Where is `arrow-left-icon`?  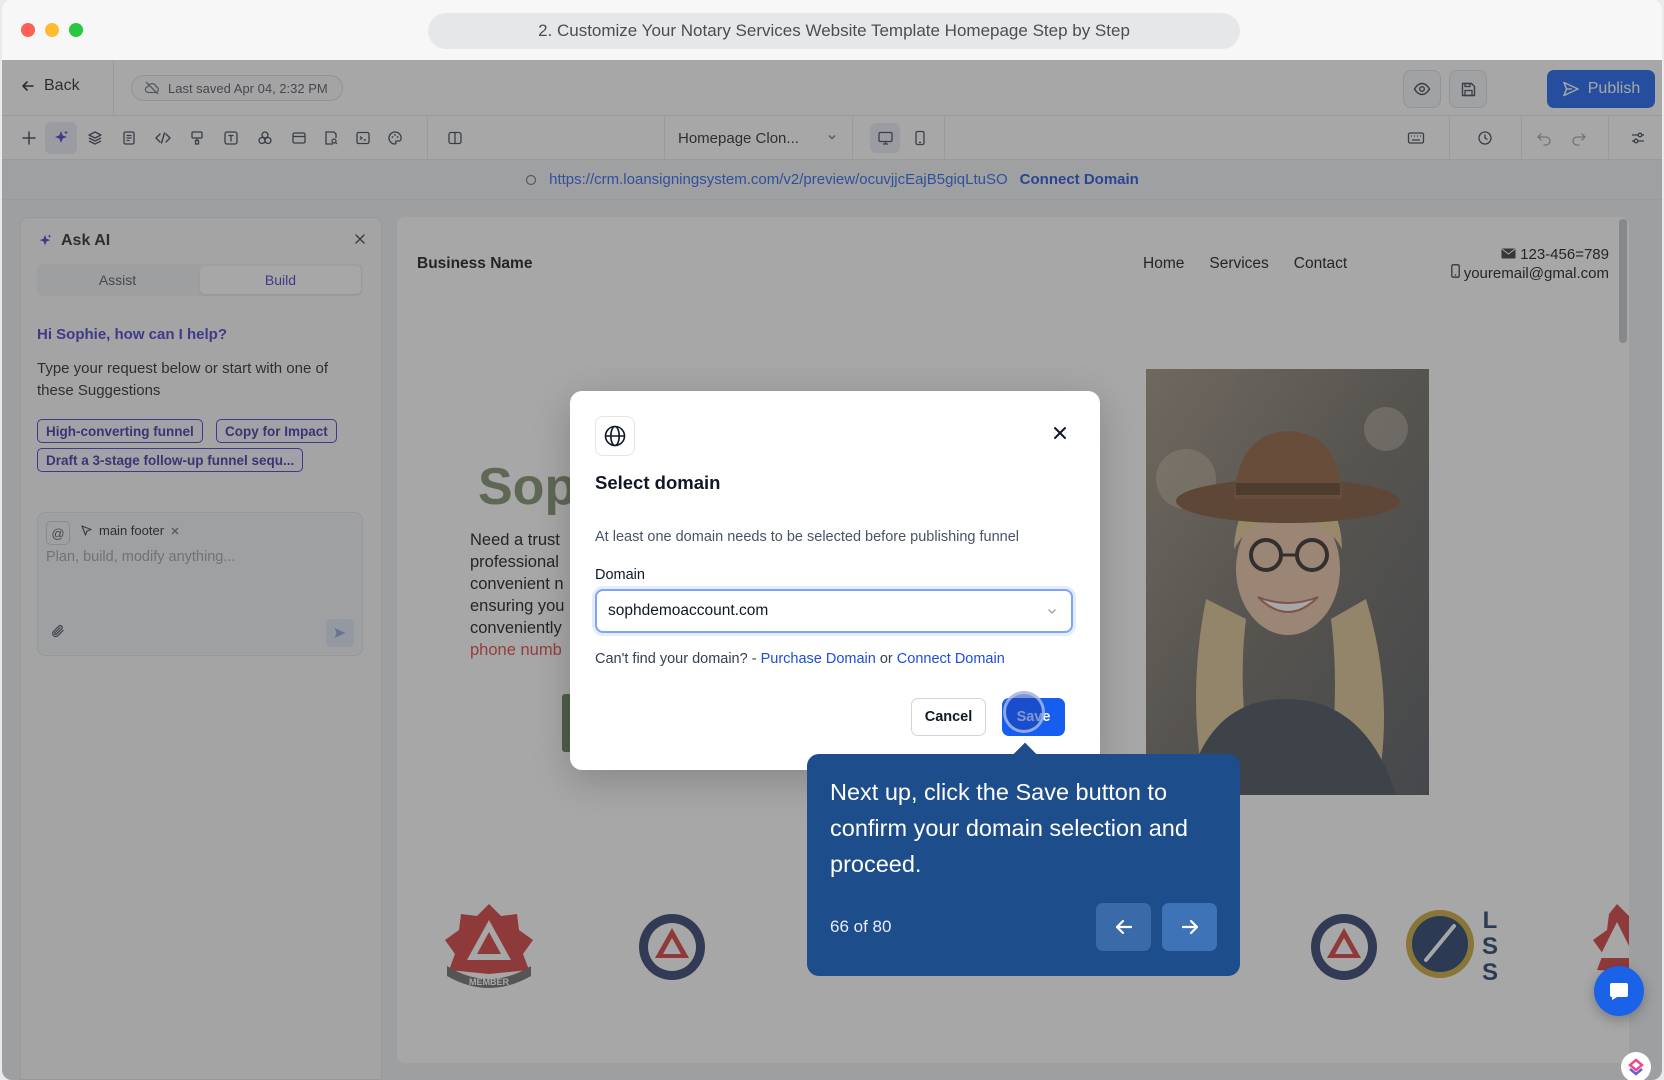 arrow-left-icon is located at coordinates (1123, 927).